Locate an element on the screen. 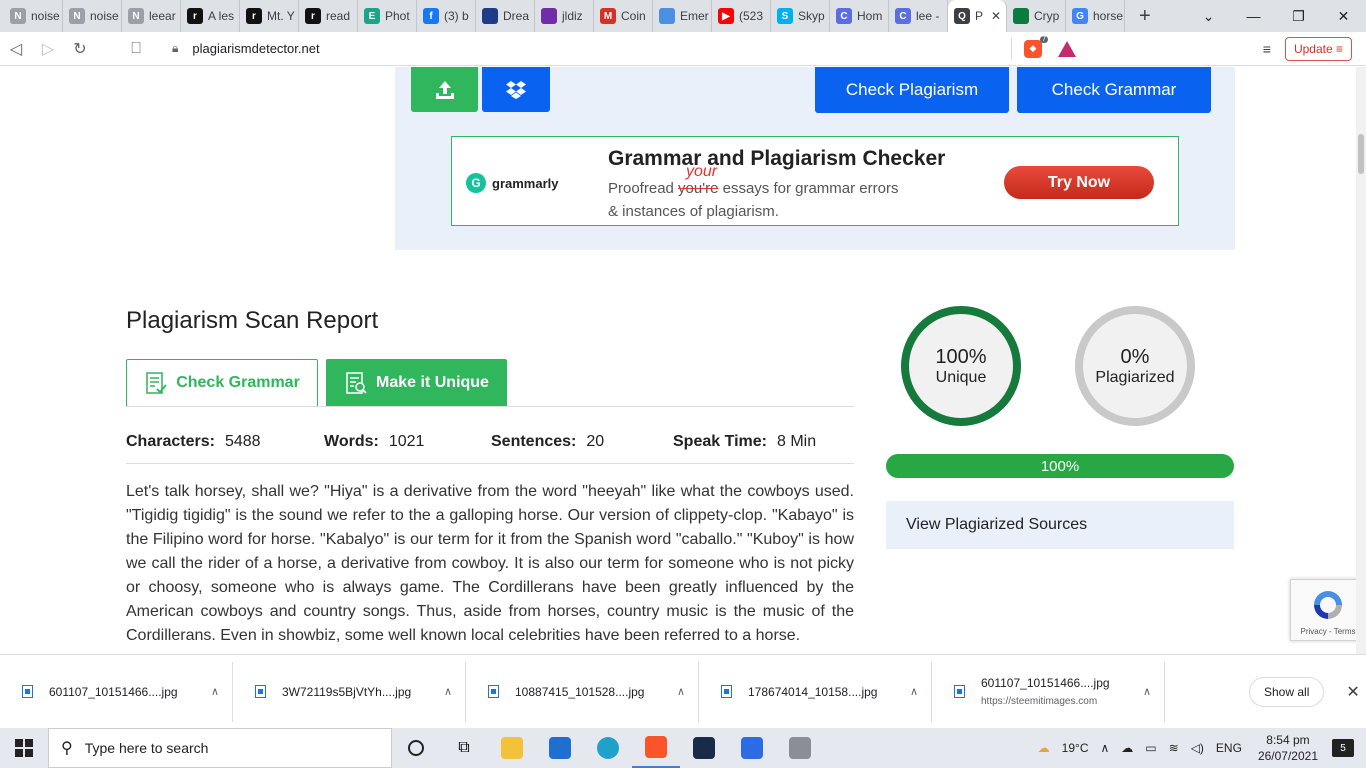 The width and height of the screenshot is (1366, 768). playlist-icon: ≡ is located at coordinates (1267, 49).